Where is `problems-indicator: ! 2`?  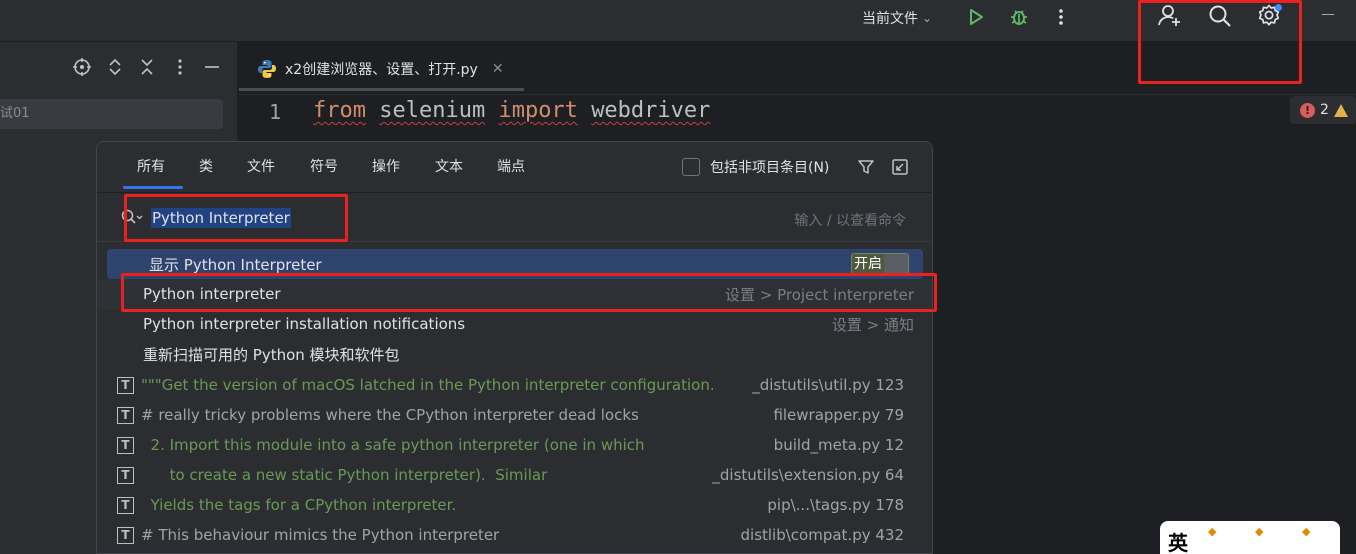 problems-indicator: ! 2 is located at coordinates (1323, 110).